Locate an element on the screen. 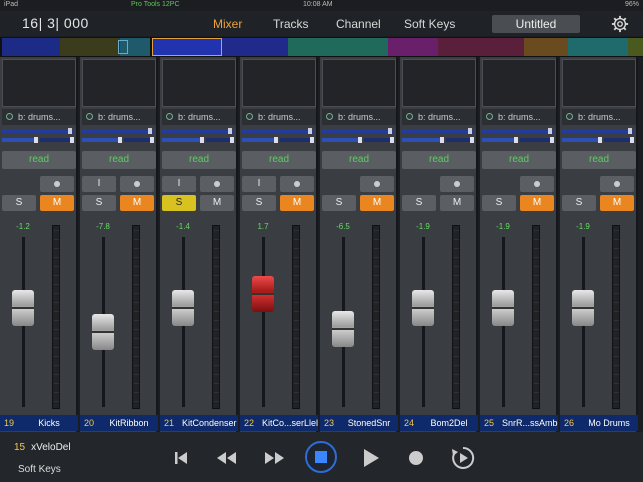 This screenshot has height=482, width=643. tab-mixer: Mixer is located at coordinates (227, 24).